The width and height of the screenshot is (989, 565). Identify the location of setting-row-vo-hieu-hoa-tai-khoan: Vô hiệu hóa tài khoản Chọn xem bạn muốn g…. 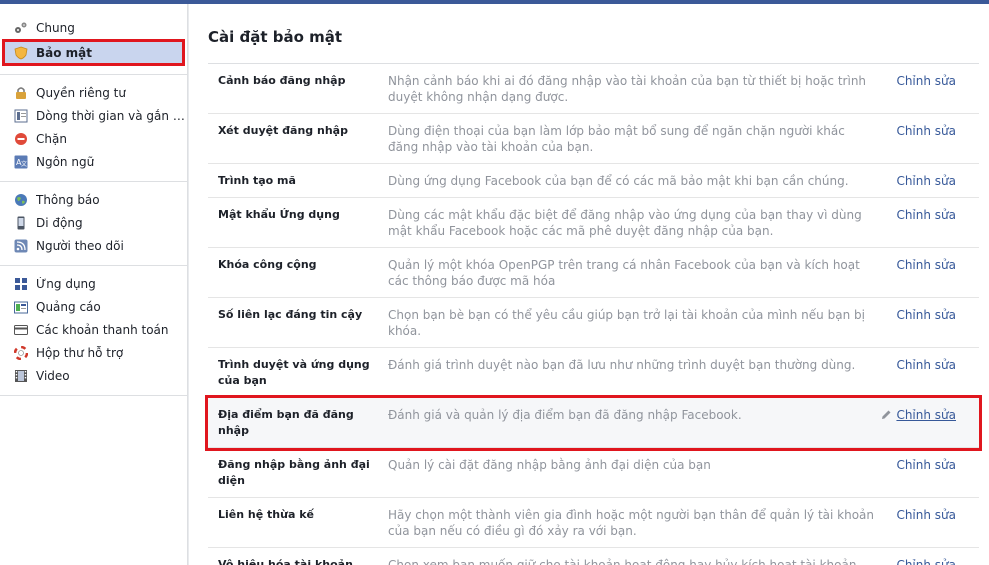
(593, 556).